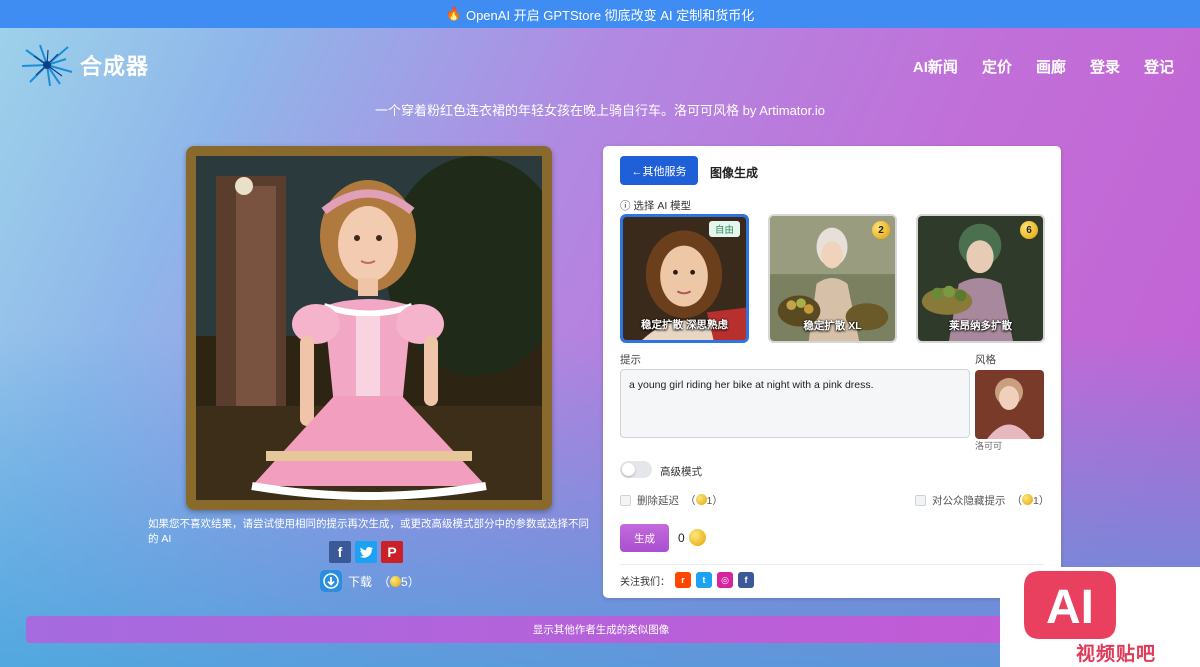  Describe the element at coordinates (997, 66) in the screenshot. I see `nav-pricing: 定价` at that location.